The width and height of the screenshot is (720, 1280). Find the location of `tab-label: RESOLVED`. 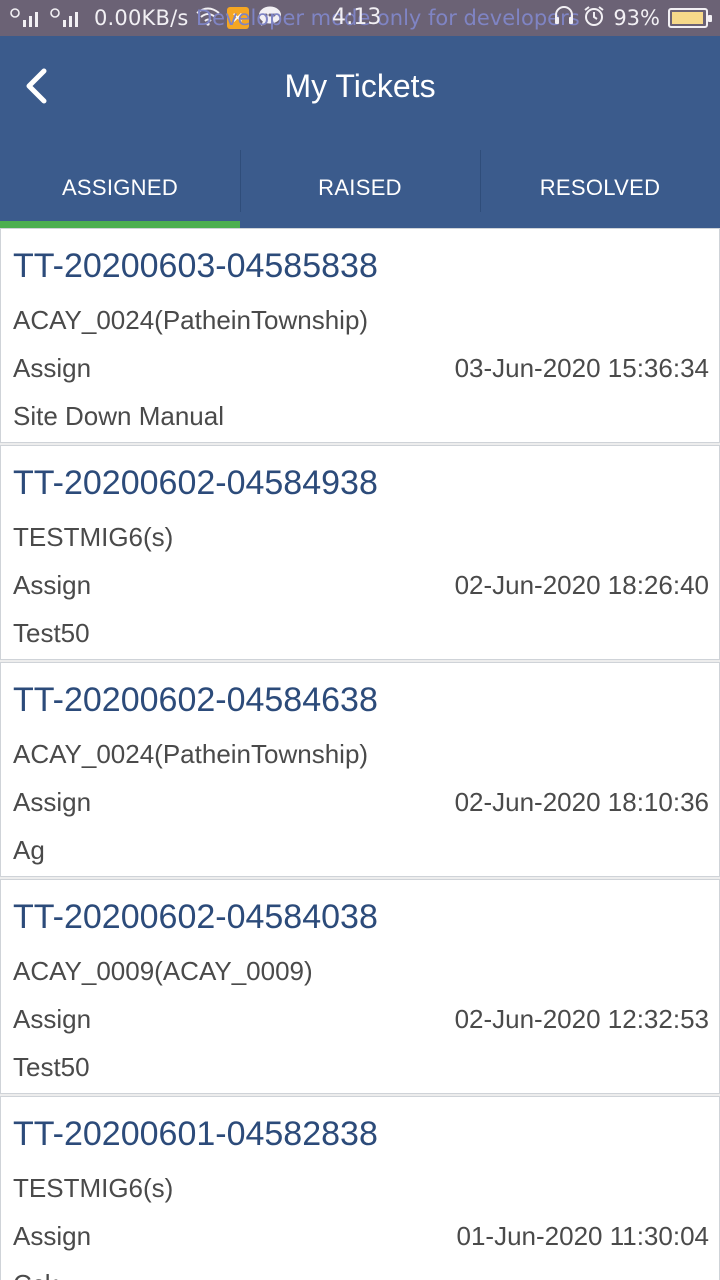

tab-label: RESOLVED is located at coordinates (600, 187).